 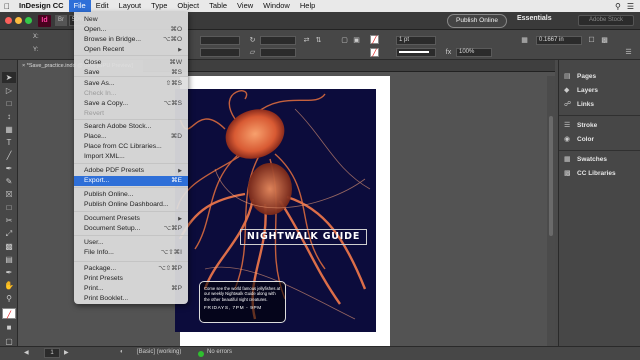 What do you see at coordinates (131, 50) in the screenshot?
I see `menu-item-open-recent: Open Recent ▶` at bounding box center [131, 50].